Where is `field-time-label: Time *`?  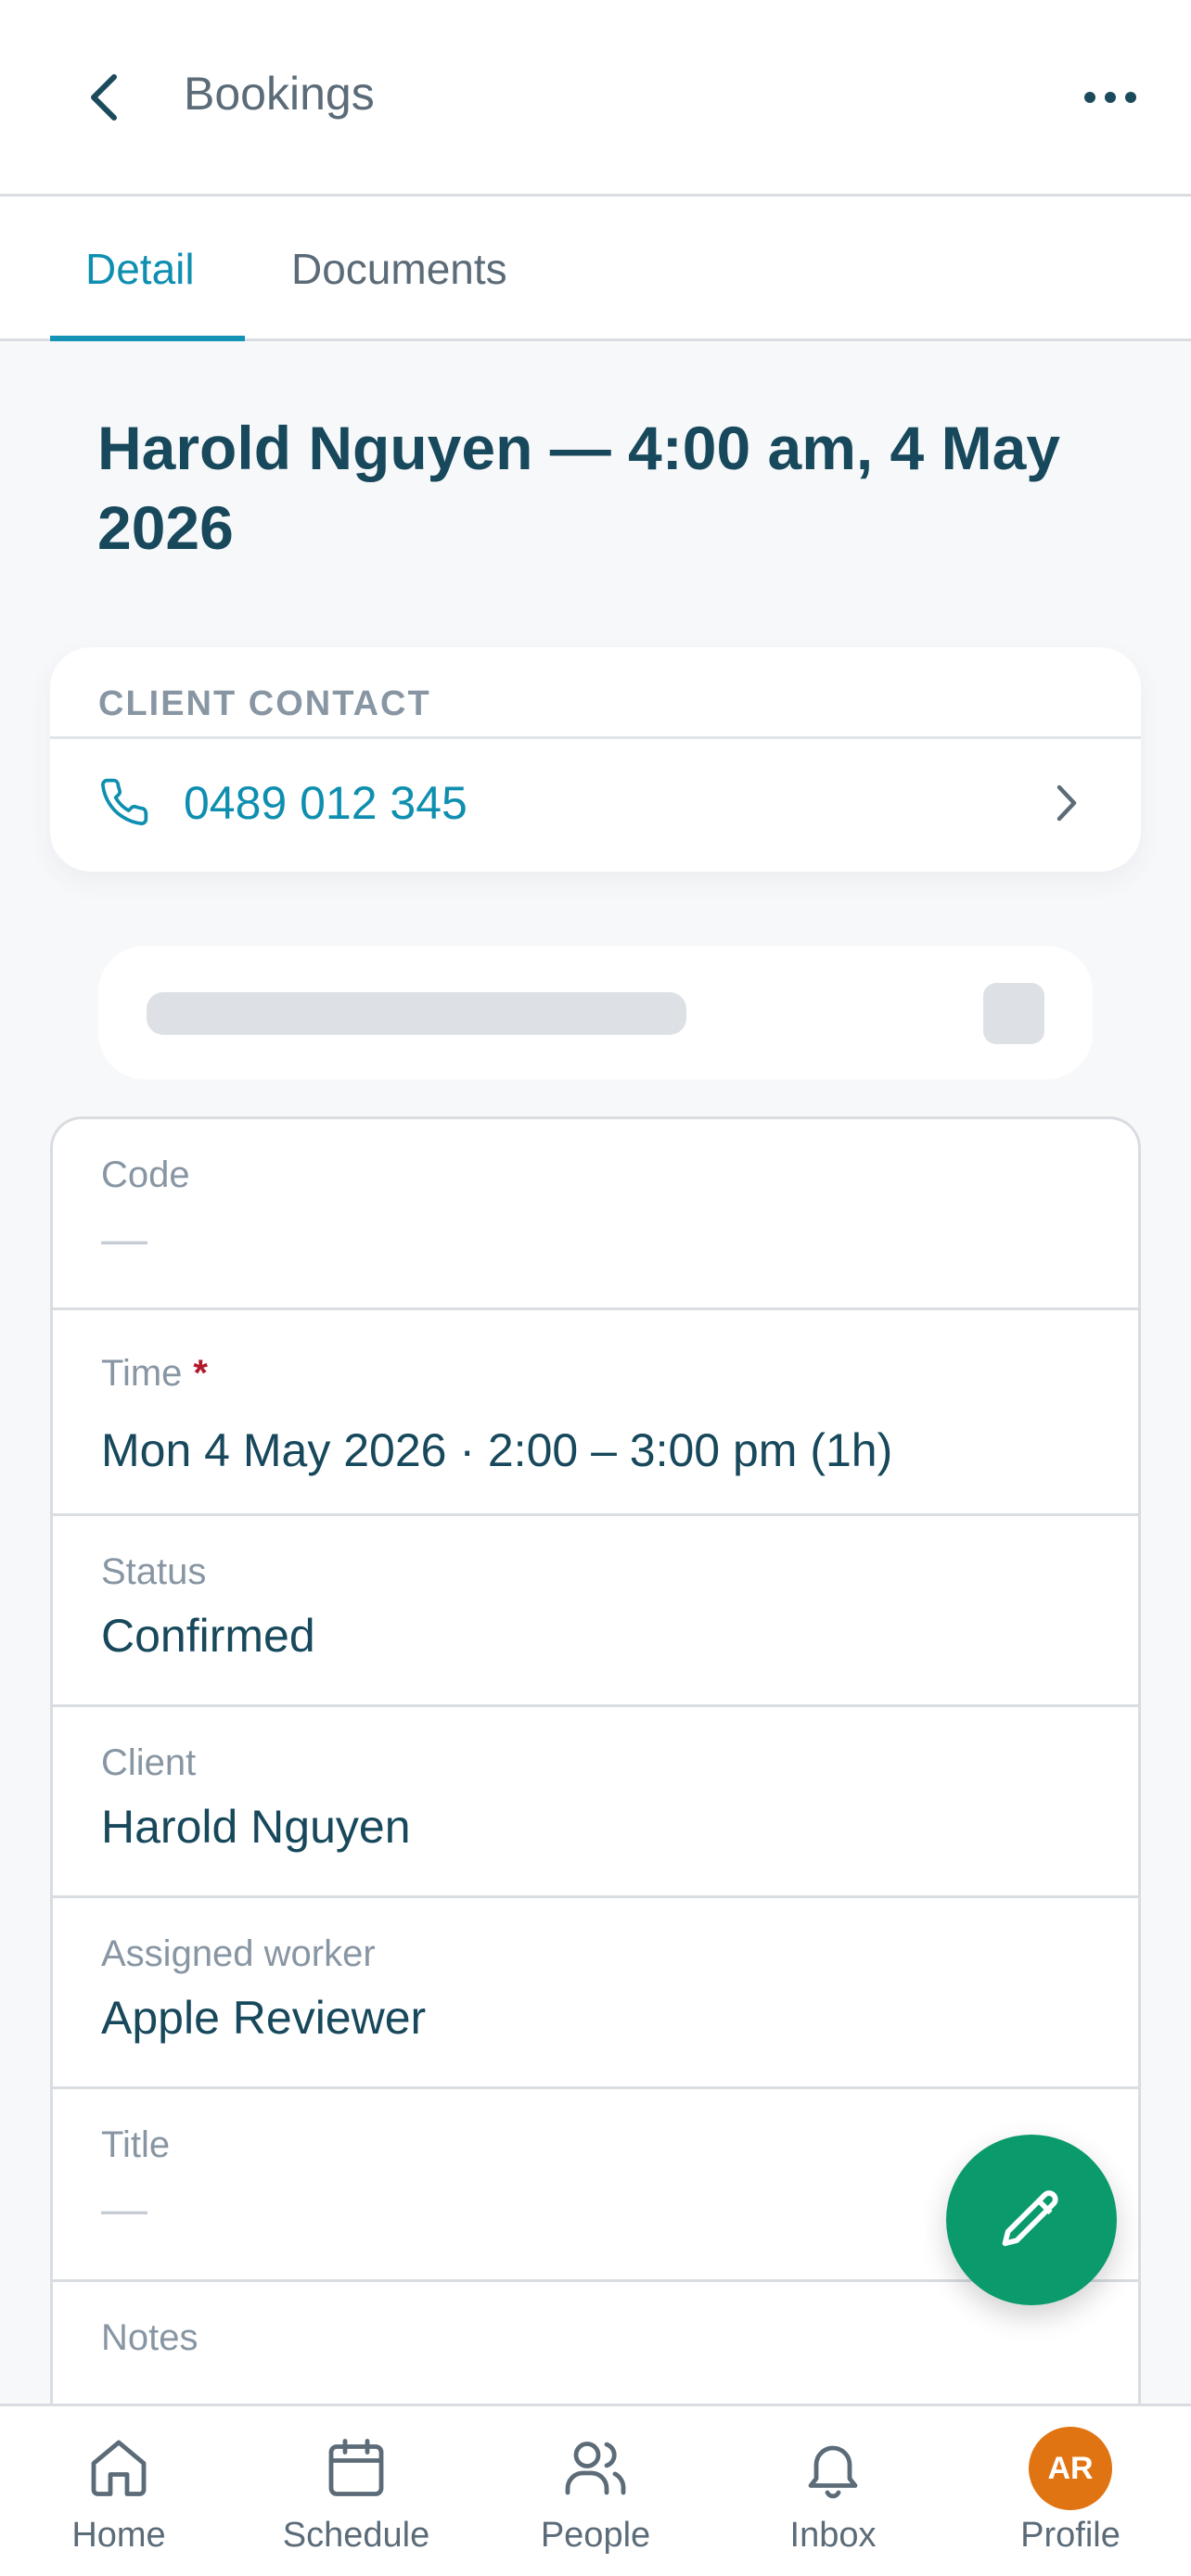 field-time-label: Time * is located at coordinates (154, 1374).